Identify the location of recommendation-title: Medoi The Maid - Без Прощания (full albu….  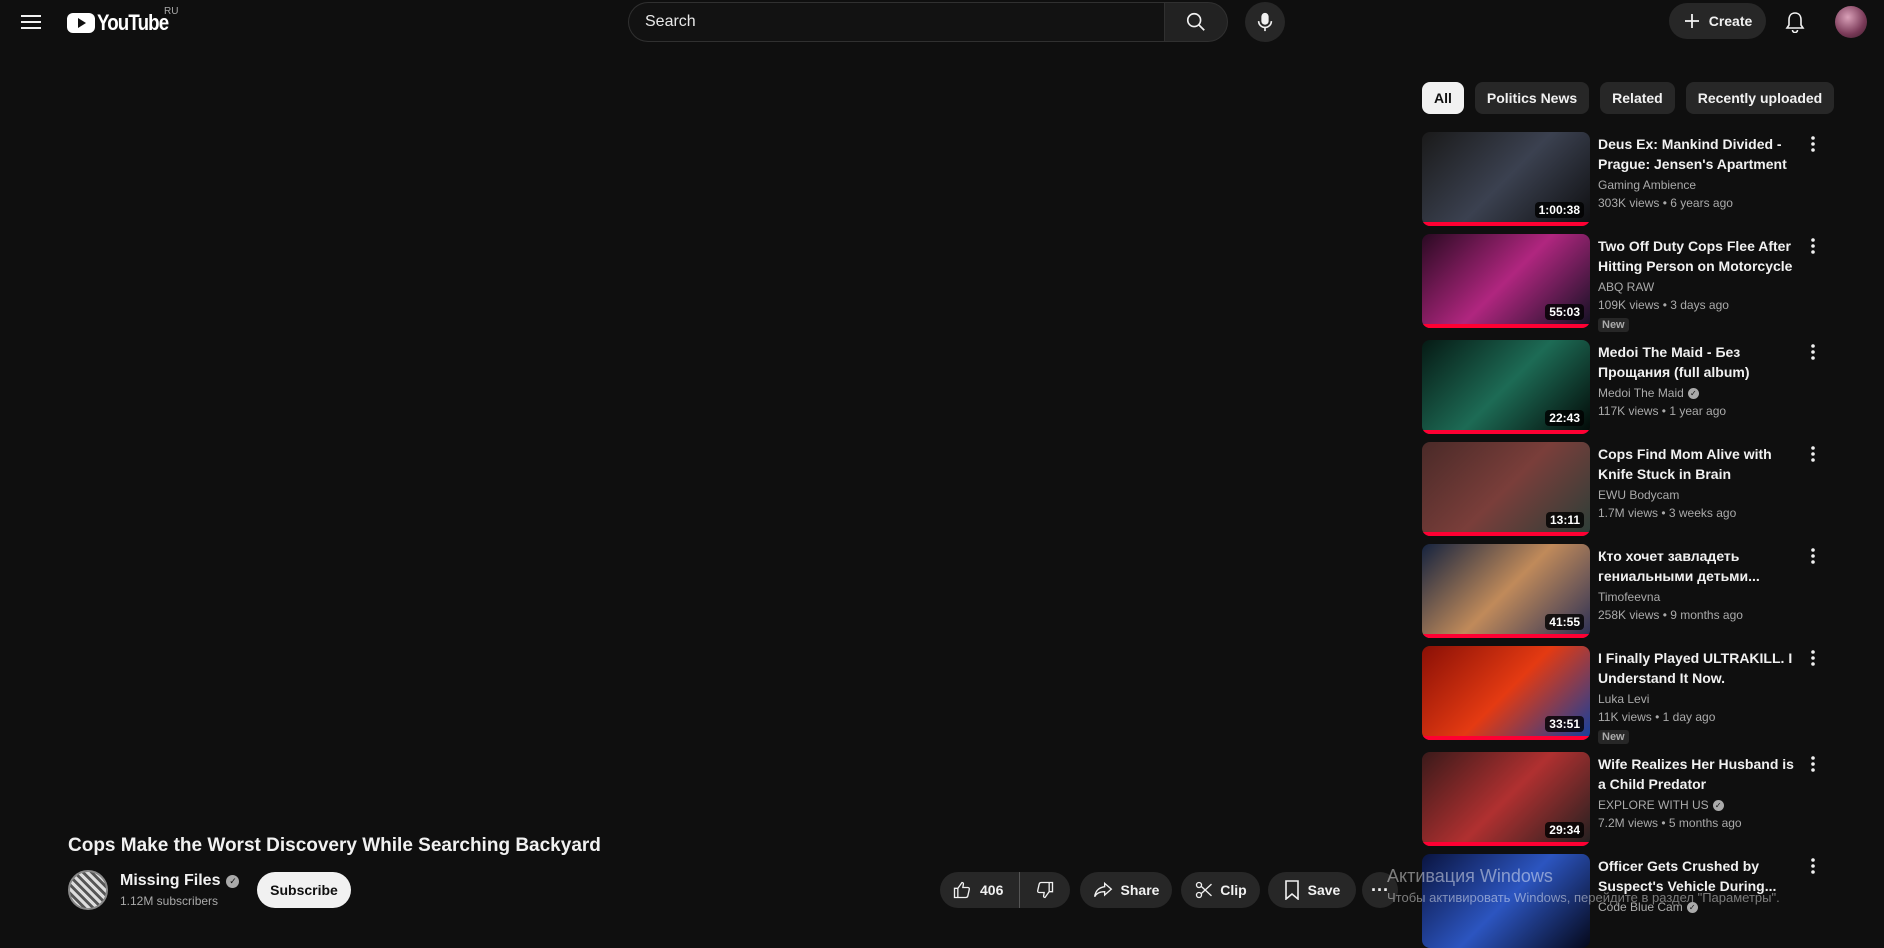
(1701, 362).